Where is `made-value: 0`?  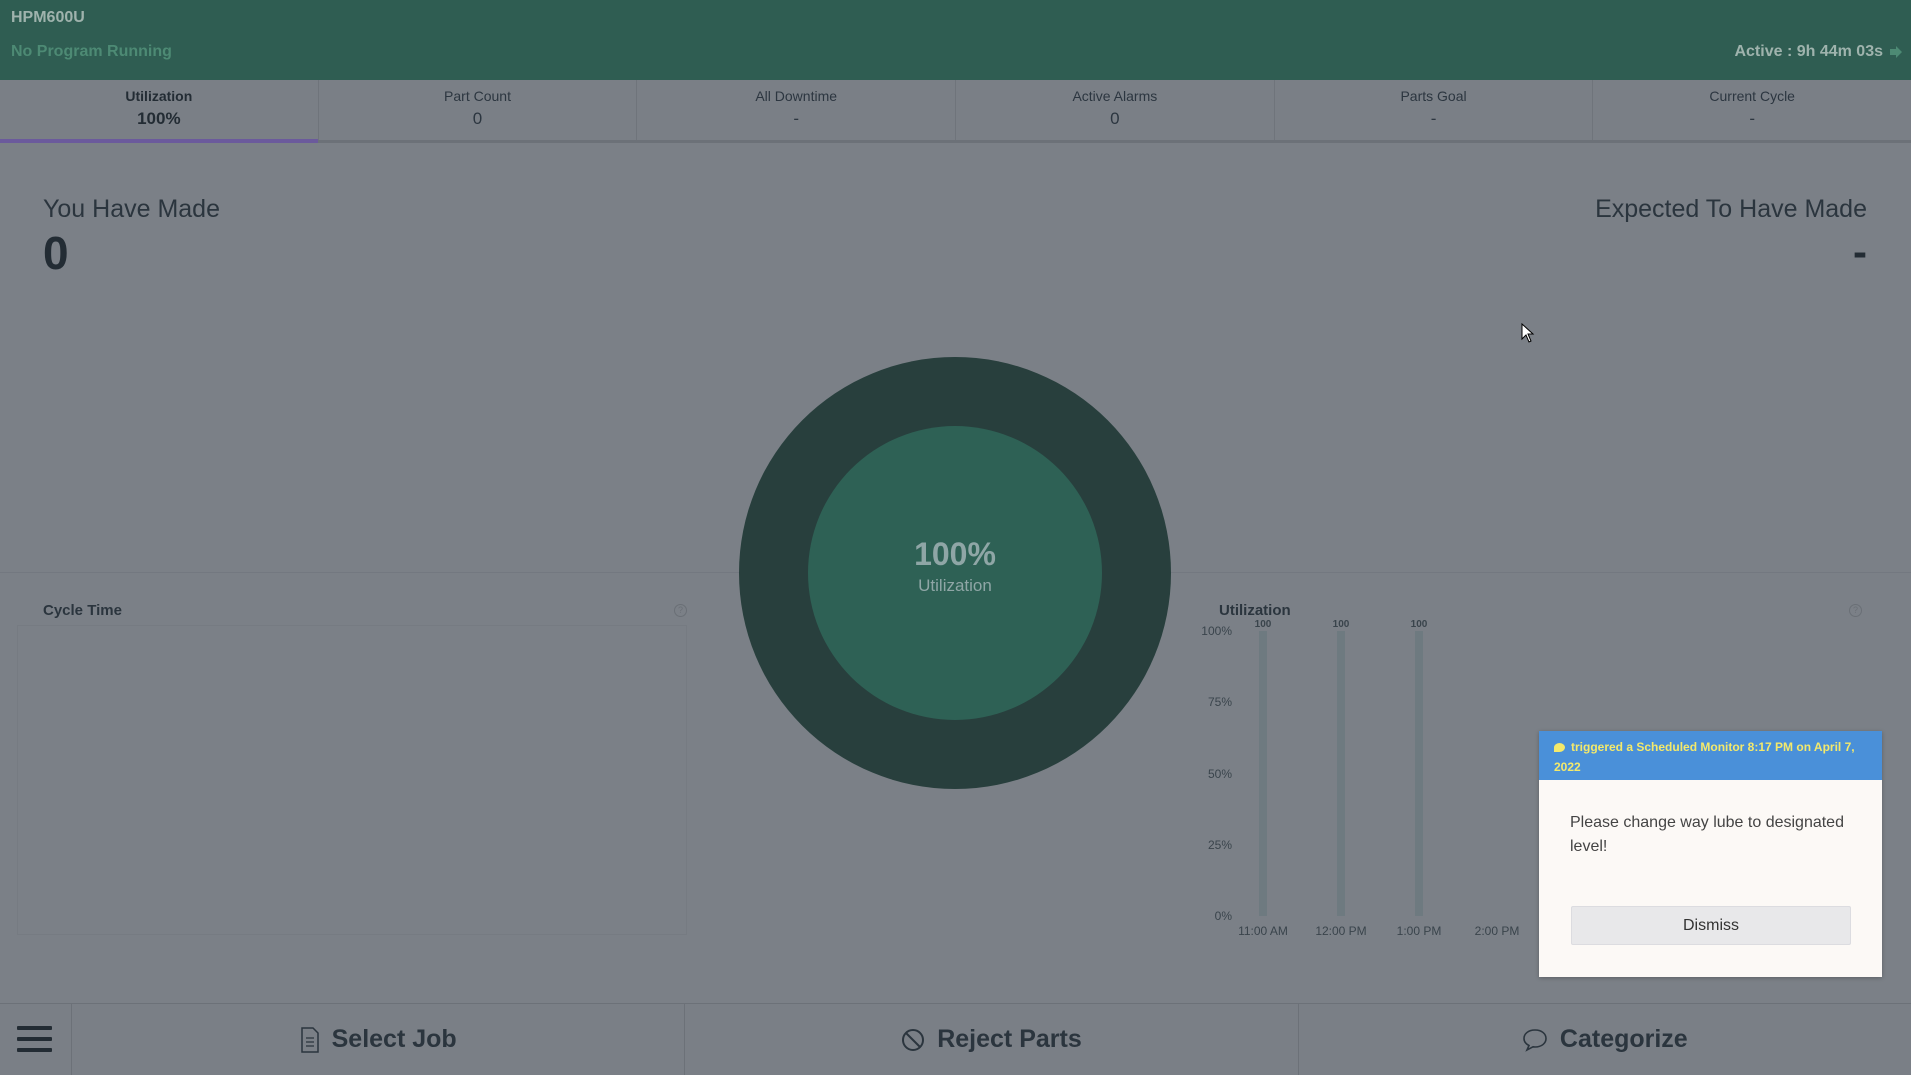 made-value: 0 is located at coordinates (56, 253).